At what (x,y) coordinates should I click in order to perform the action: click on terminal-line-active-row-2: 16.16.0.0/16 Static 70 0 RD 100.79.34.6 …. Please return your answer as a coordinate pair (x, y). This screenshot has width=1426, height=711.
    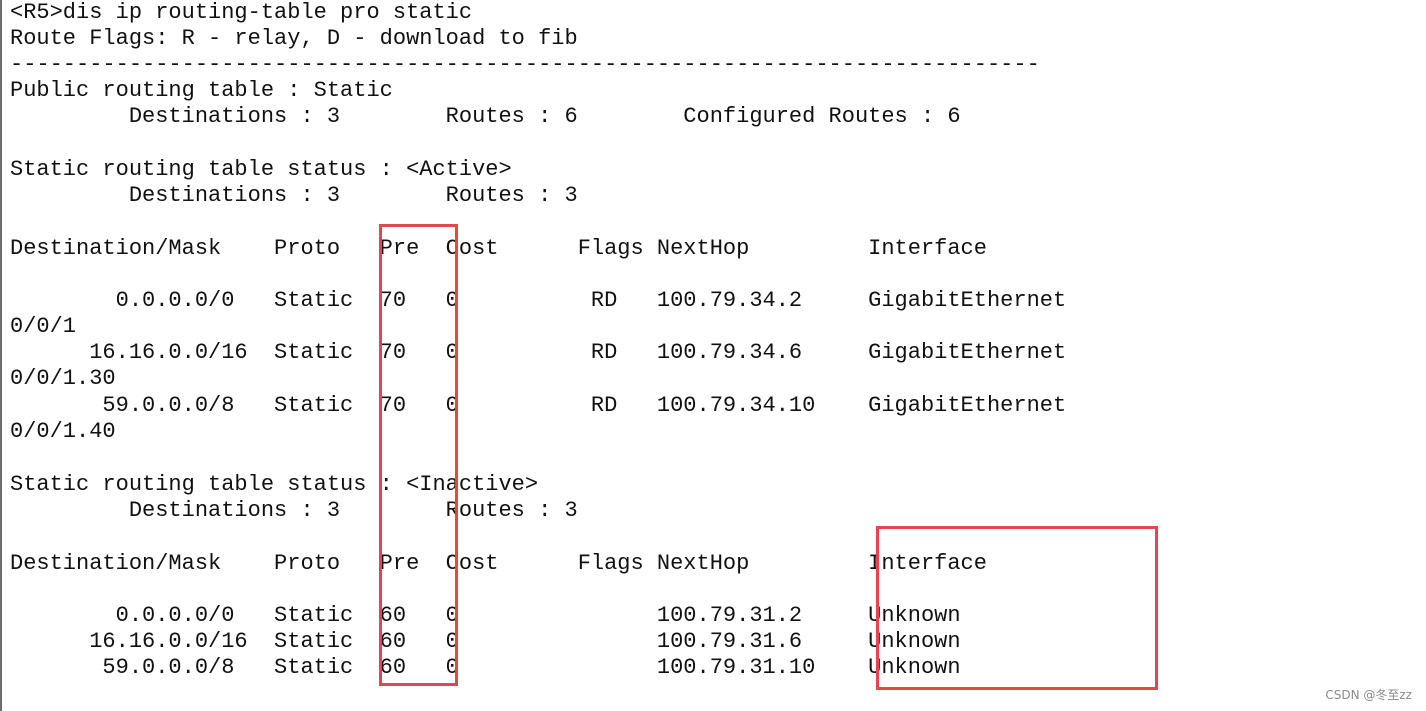
    Looking at the image, I should click on (538, 352).